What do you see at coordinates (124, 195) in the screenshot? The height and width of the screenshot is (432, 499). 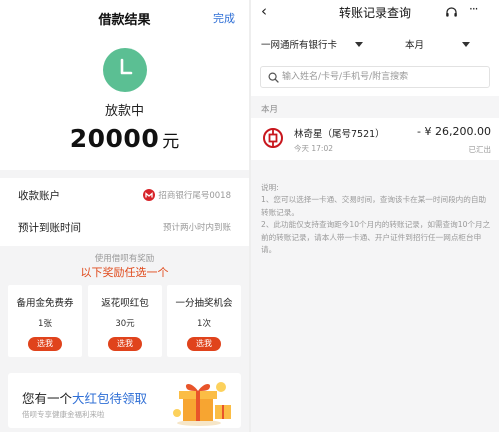 I see `account-row: 收款账户 招商银行尾号0018` at bounding box center [124, 195].